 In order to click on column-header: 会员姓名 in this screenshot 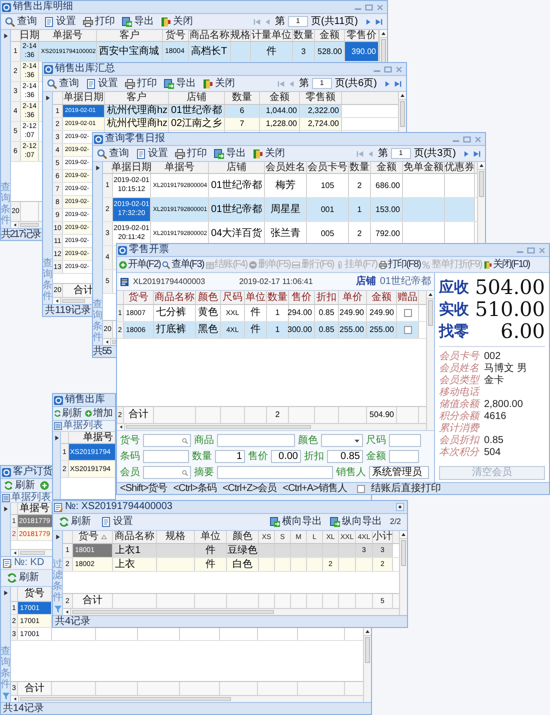, I will do `click(286, 167)`.